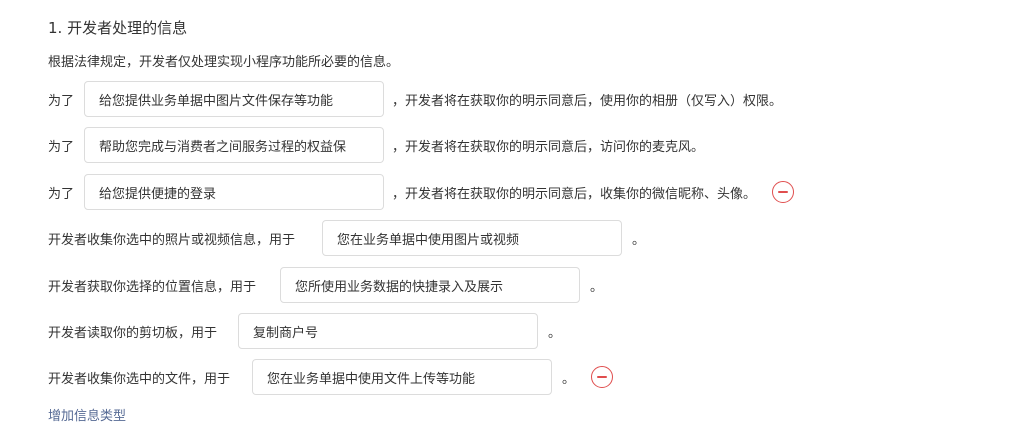 The width and height of the screenshot is (1020, 436). I want to click on purpose-input-location, so click(430, 285).